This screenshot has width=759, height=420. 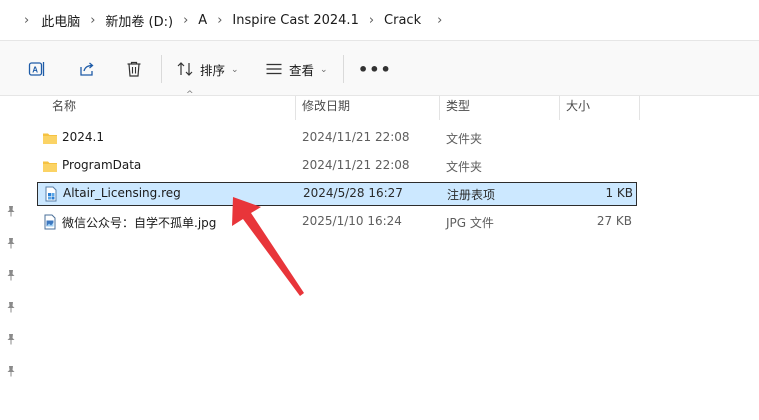 I want to click on rename-icon: A, so click(x=37, y=69).